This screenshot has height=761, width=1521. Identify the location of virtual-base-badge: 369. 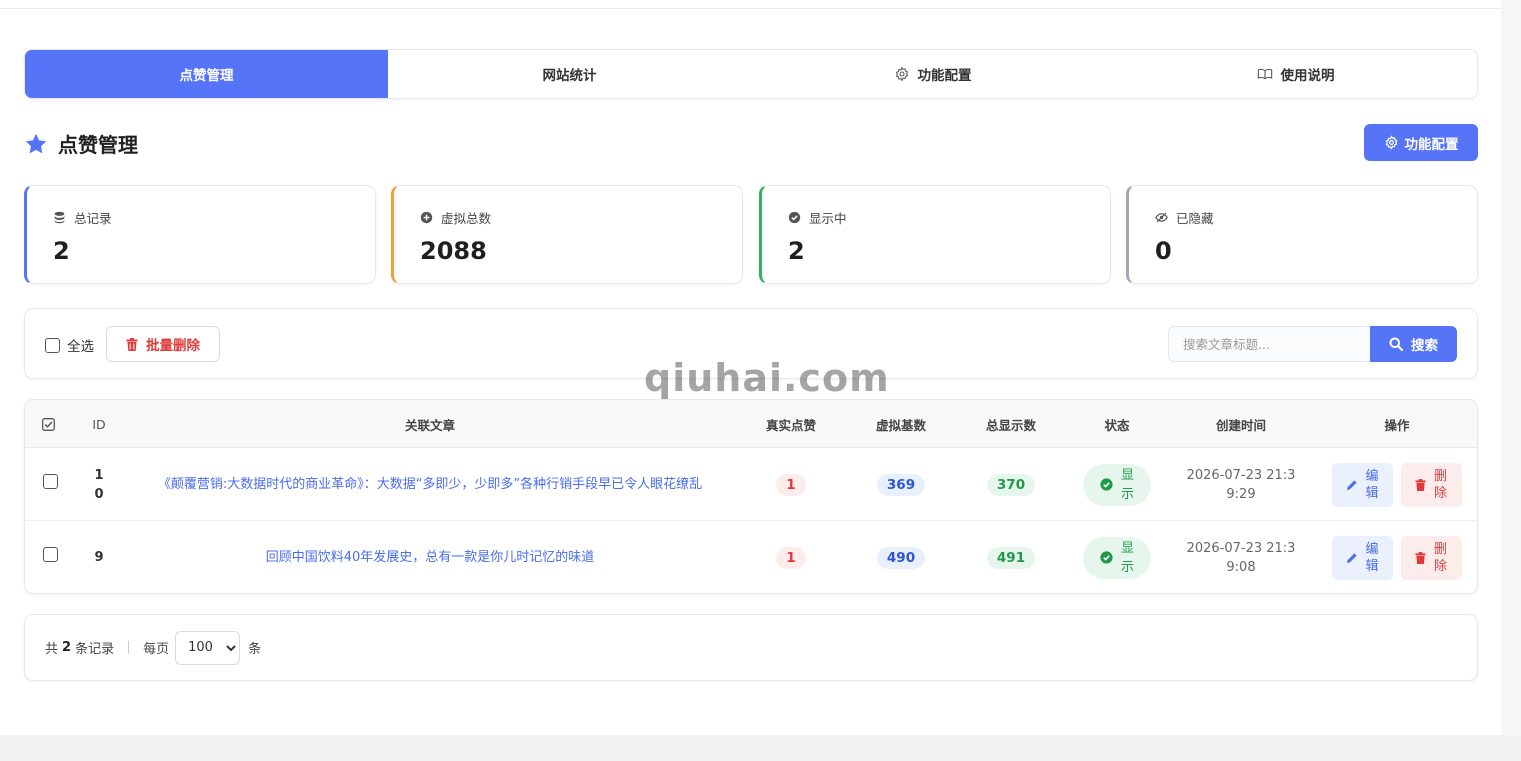
(901, 484).